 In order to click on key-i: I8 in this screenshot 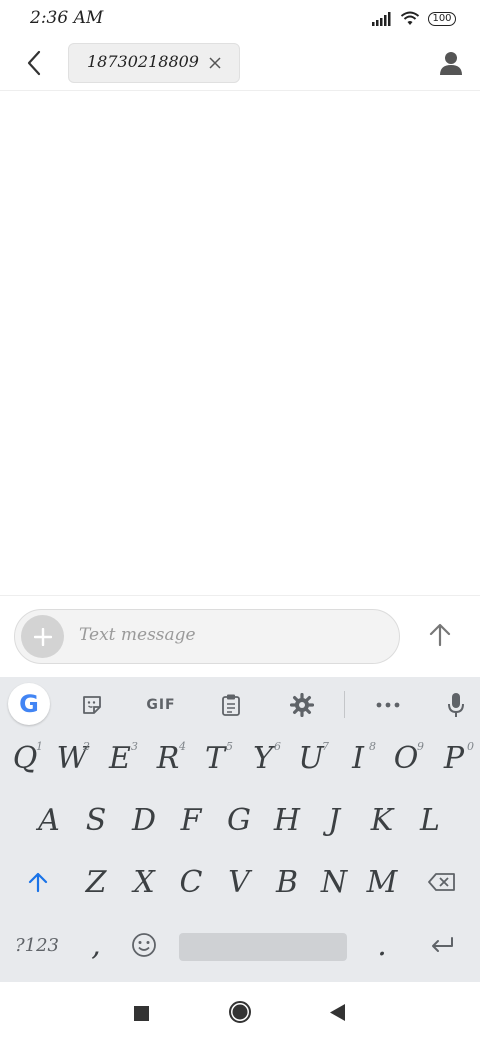, I will do `click(358, 758)`.